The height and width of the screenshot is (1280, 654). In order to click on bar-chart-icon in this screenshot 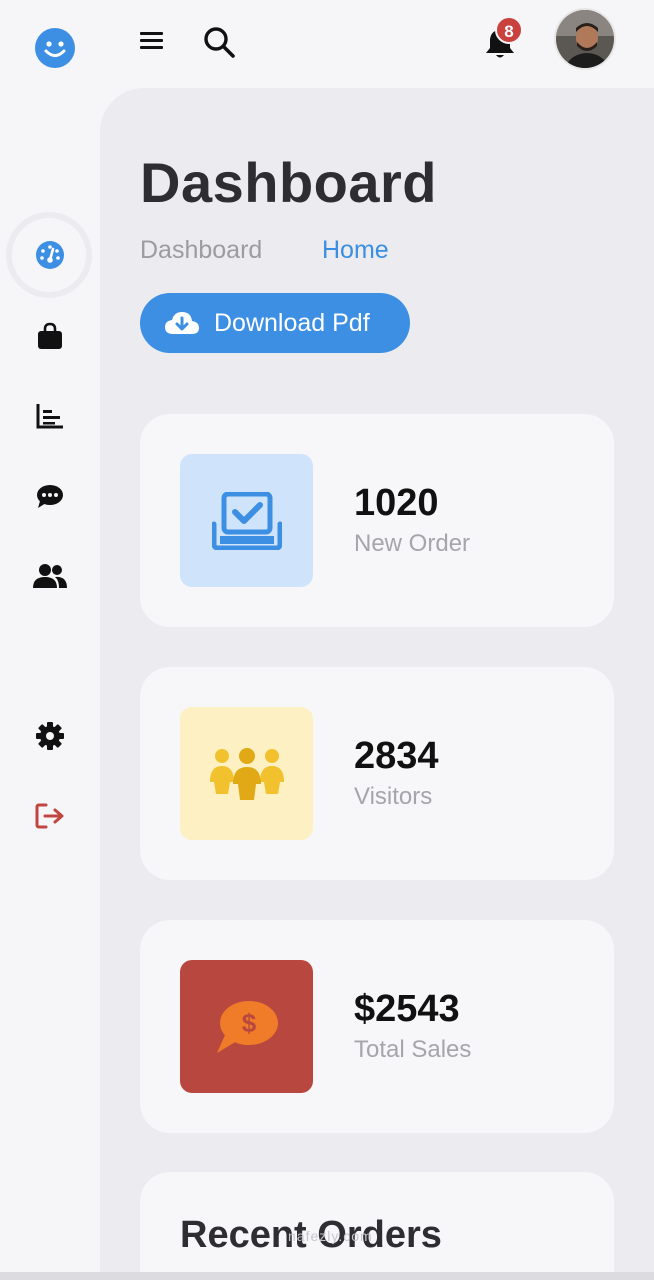, I will do `click(49, 416)`.